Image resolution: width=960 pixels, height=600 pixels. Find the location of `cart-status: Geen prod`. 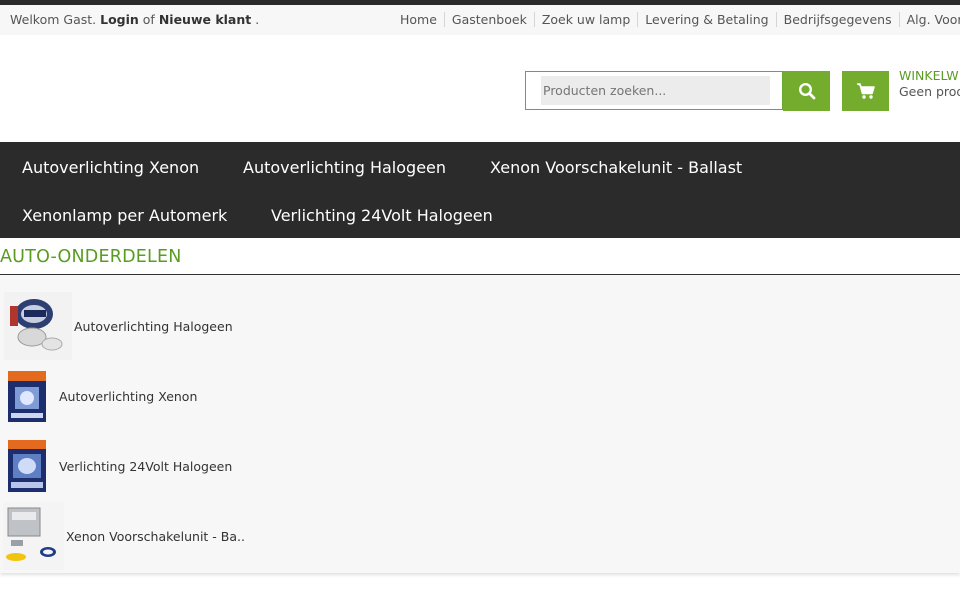

cart-status: Geen prod is located at coordinates (929, 91).